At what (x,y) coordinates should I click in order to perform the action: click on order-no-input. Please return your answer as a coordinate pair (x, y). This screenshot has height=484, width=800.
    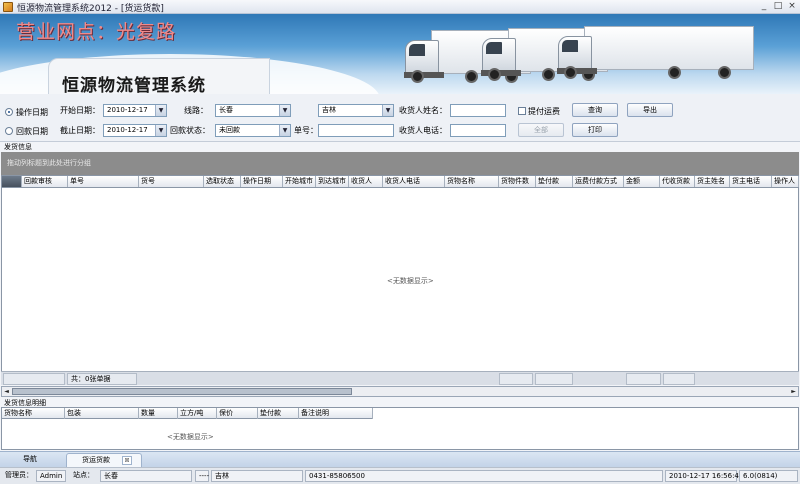
    Looking at the image, I should click on (356, 130).